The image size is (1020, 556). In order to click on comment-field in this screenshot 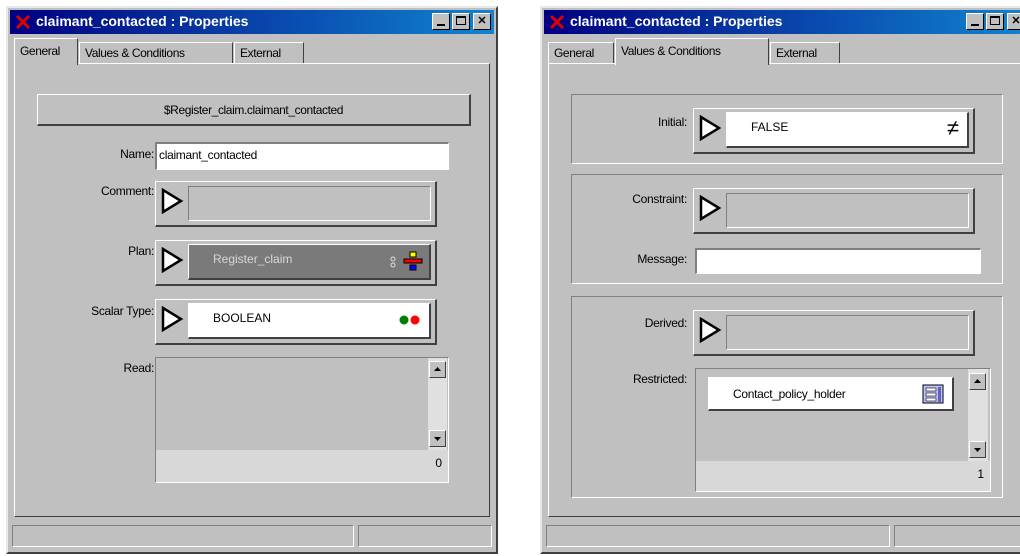, I will do `click(309, 203)`.